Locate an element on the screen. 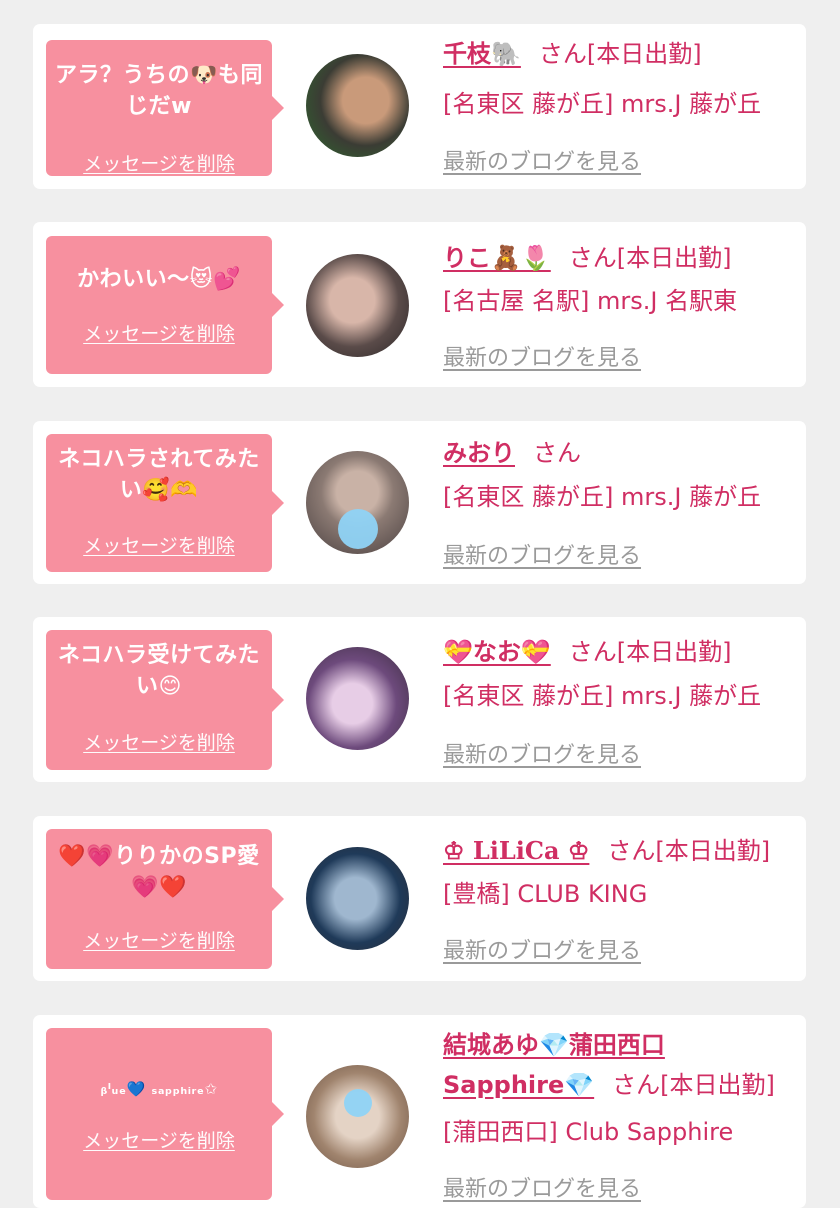 Image resolution: width=840 pixels, height=1208 pixels. message-bubble: ❤️💗りりかのSP愛💗❤️ メッセージを削除 is located at coordinates (165, 899).